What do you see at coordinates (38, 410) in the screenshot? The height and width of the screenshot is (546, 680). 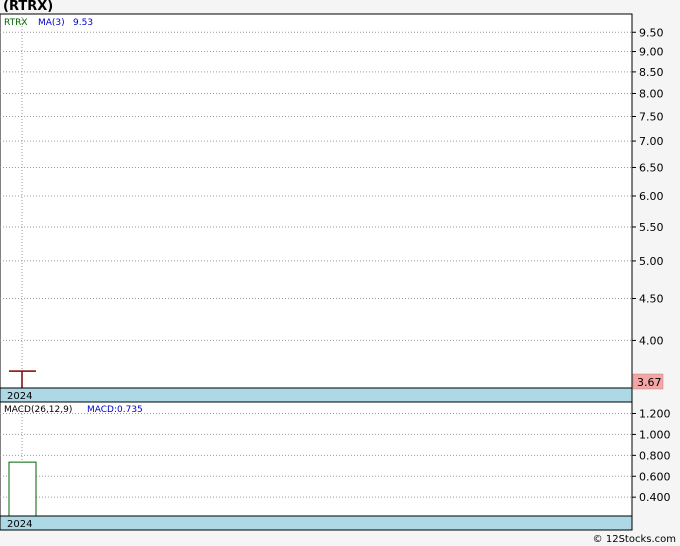 I see `macd-legend-label: MACD(26,12,9)` at bounding box center [38, 410].